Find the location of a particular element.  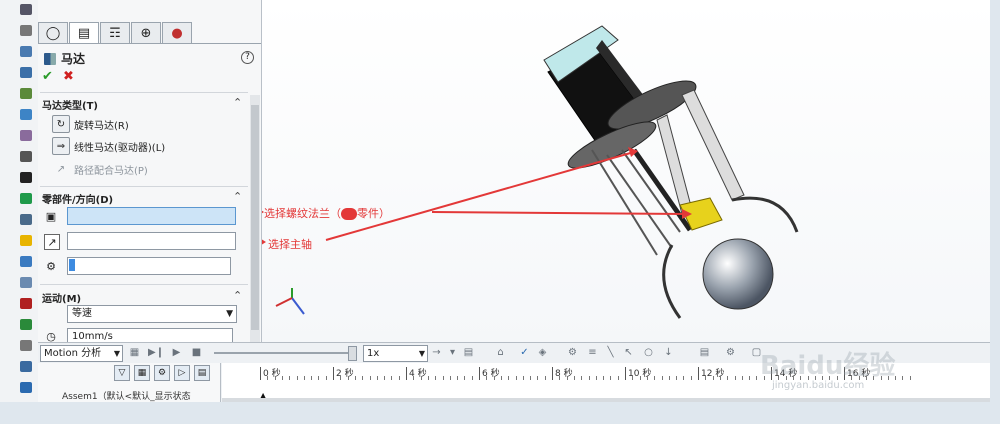

filter-selected-icon: ▷ is located at coordinates (182, 373).